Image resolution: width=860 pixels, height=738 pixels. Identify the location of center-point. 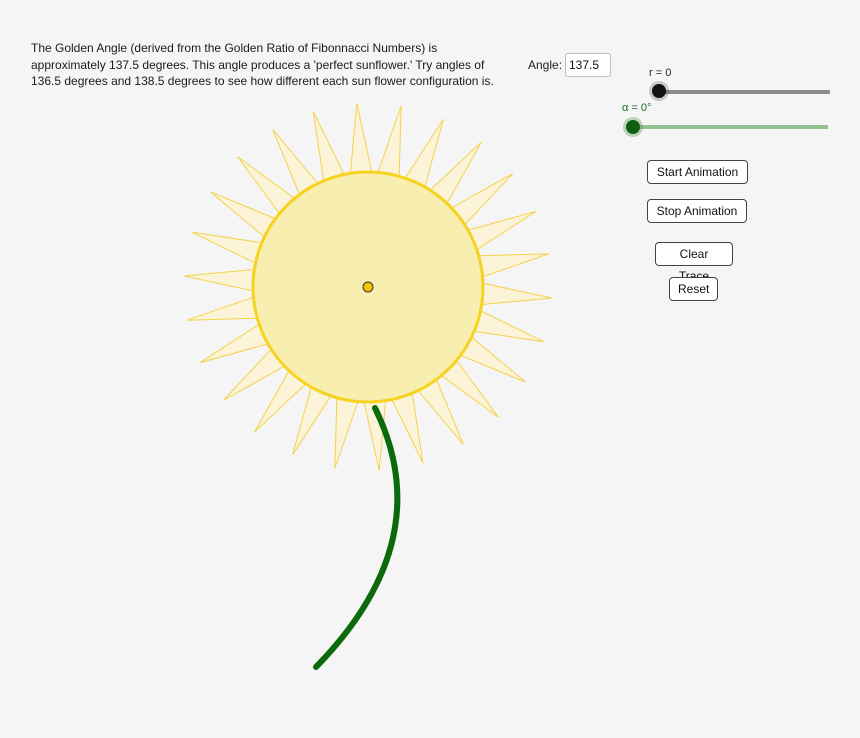
(368, 287).